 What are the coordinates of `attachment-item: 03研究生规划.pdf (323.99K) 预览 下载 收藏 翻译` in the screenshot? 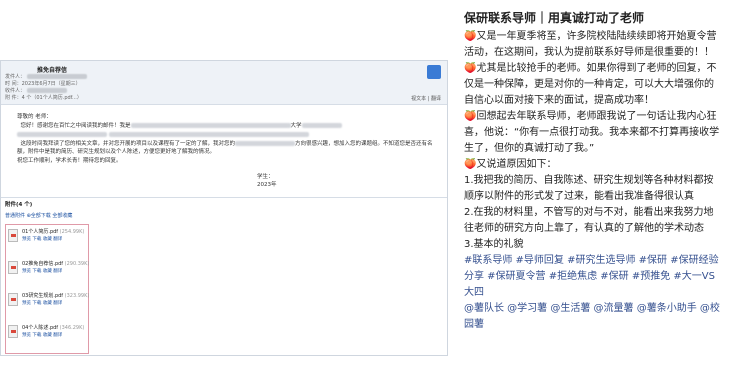 It's located at (48, 305).